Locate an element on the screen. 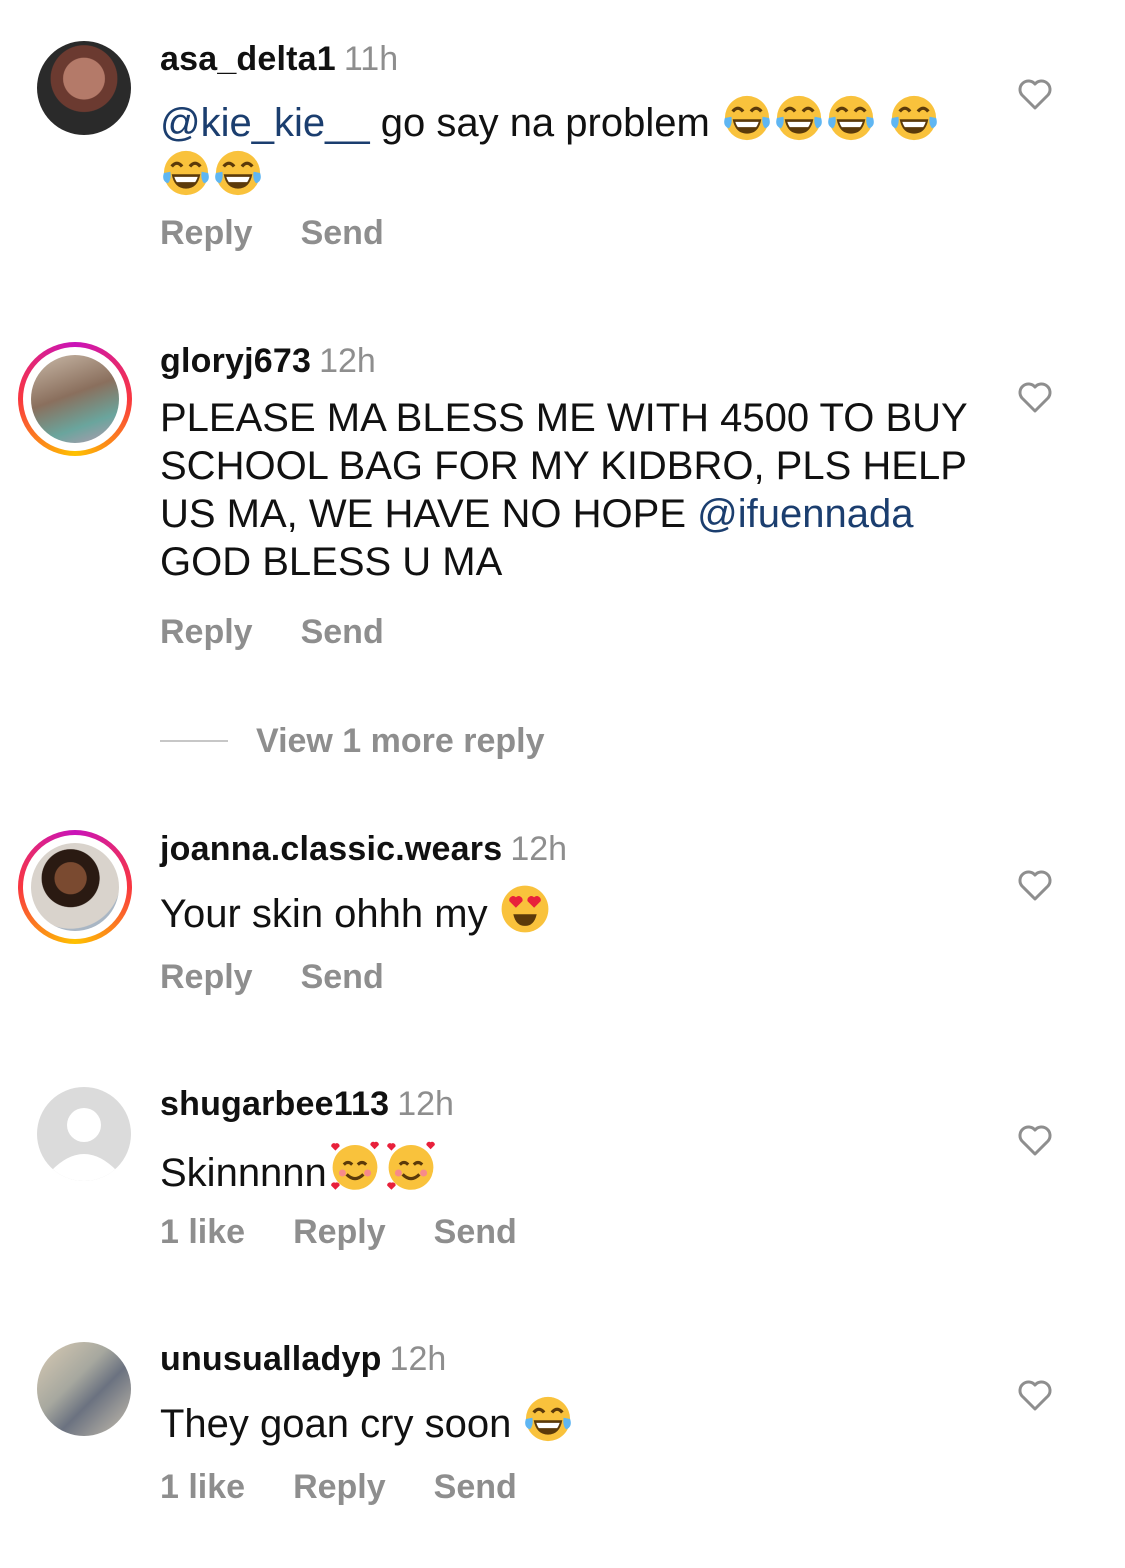 The image size is (1125, 1568). view-more-label: View 1 more reply is located at coordinates (400, 741).